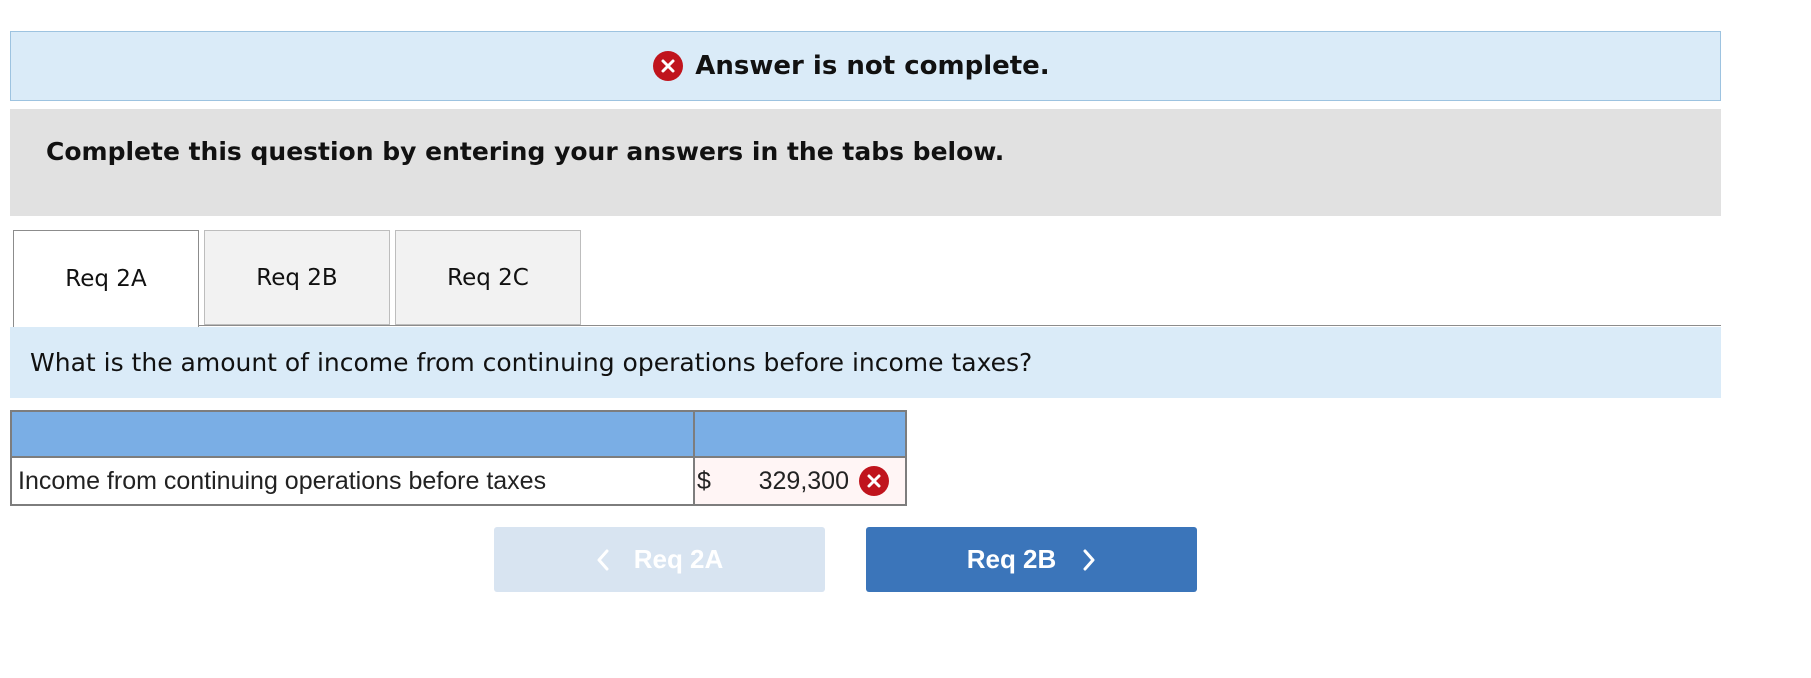 This screenshot has height=678, width=1811. Describe the element at coordinates (1089, 560) in the screenshot. I see `chevron-right-icon` at that location.